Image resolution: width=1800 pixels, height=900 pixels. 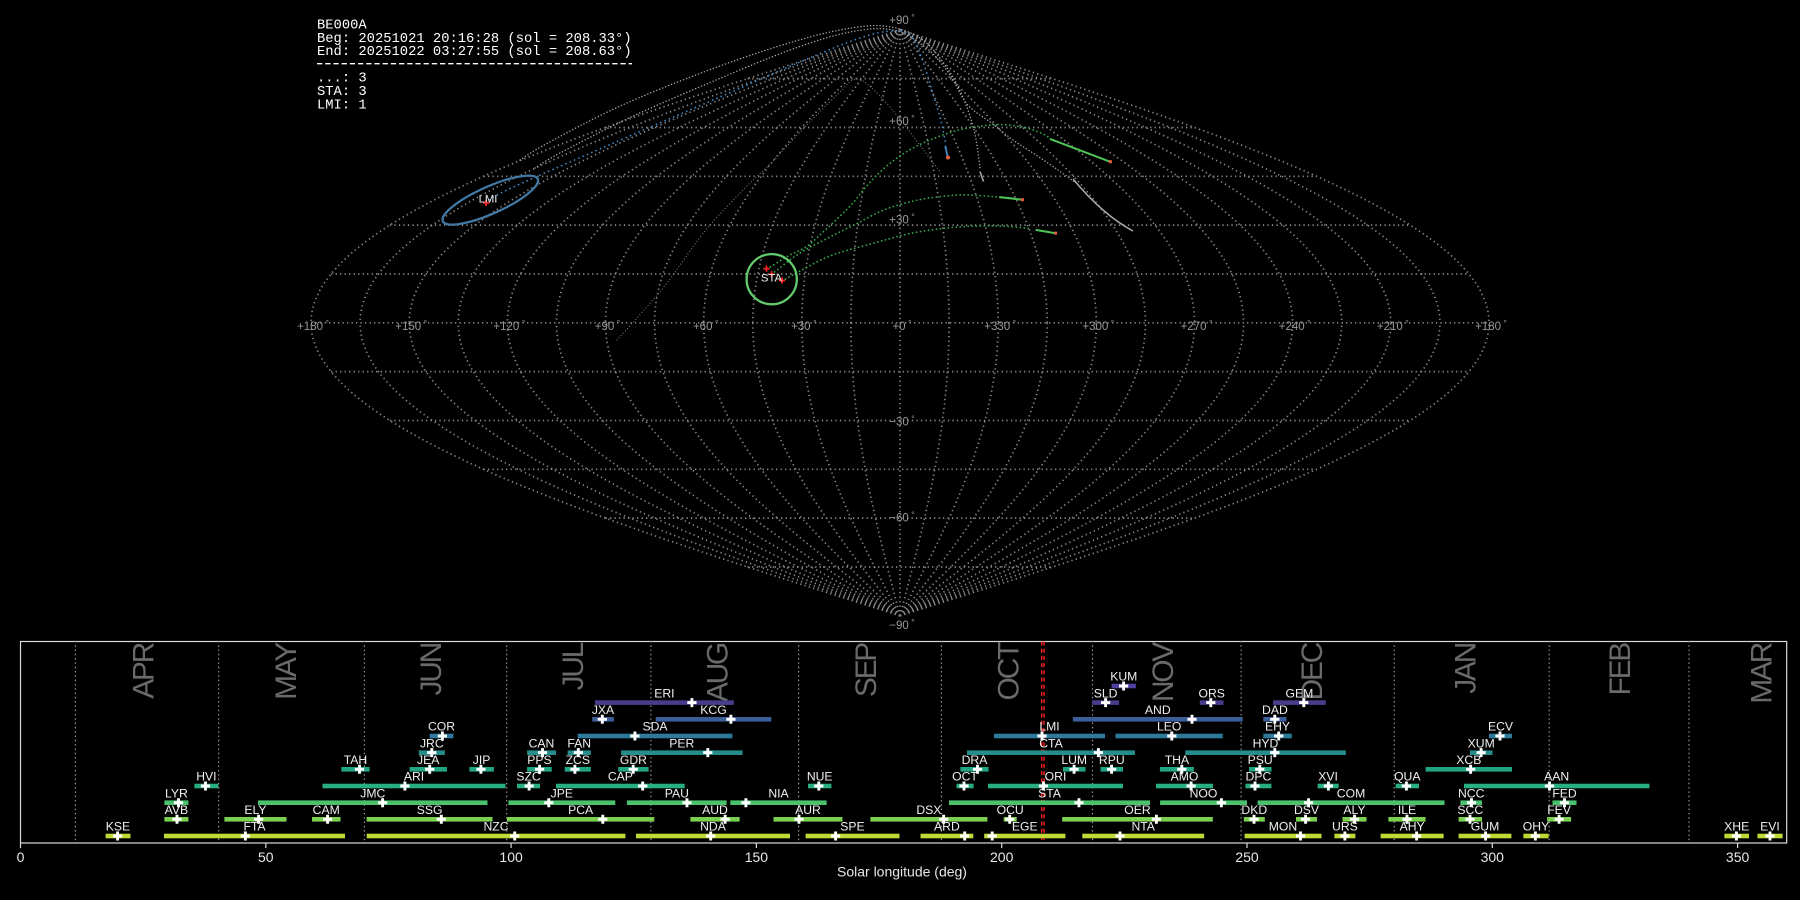 What do you see at coordinates (431, 669) in the screenshot?
I see `svg-text: JUN` at bounding box center [431, 669].